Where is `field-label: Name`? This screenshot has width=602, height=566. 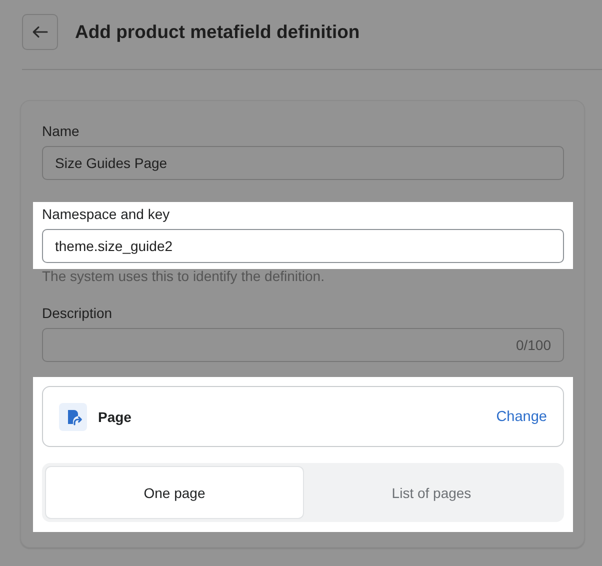 field-label: Name is located at coordinates (61, 131).